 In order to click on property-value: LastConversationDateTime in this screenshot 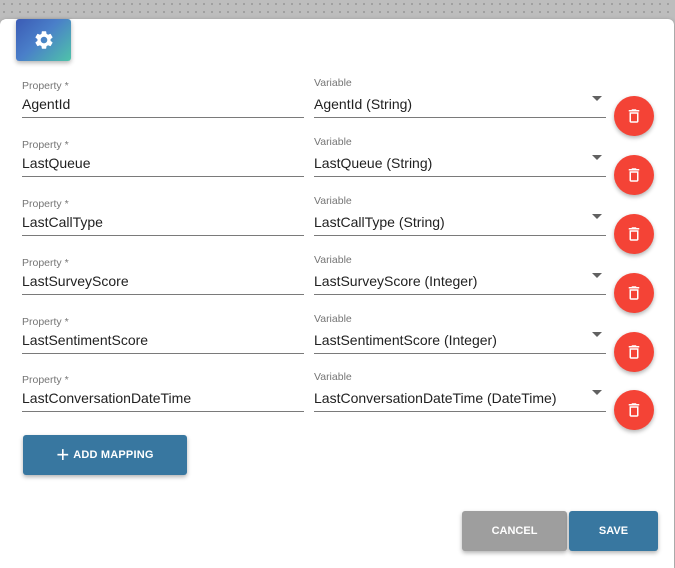, I will do `click(107, 398)`.